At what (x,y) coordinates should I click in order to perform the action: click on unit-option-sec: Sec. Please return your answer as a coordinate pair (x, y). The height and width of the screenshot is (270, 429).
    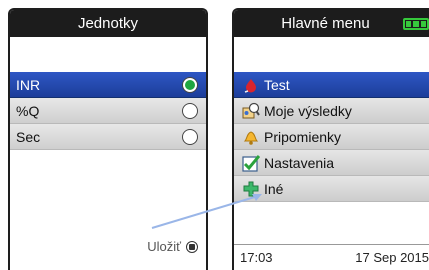
    Looking at the image, I should click on (108, 137).